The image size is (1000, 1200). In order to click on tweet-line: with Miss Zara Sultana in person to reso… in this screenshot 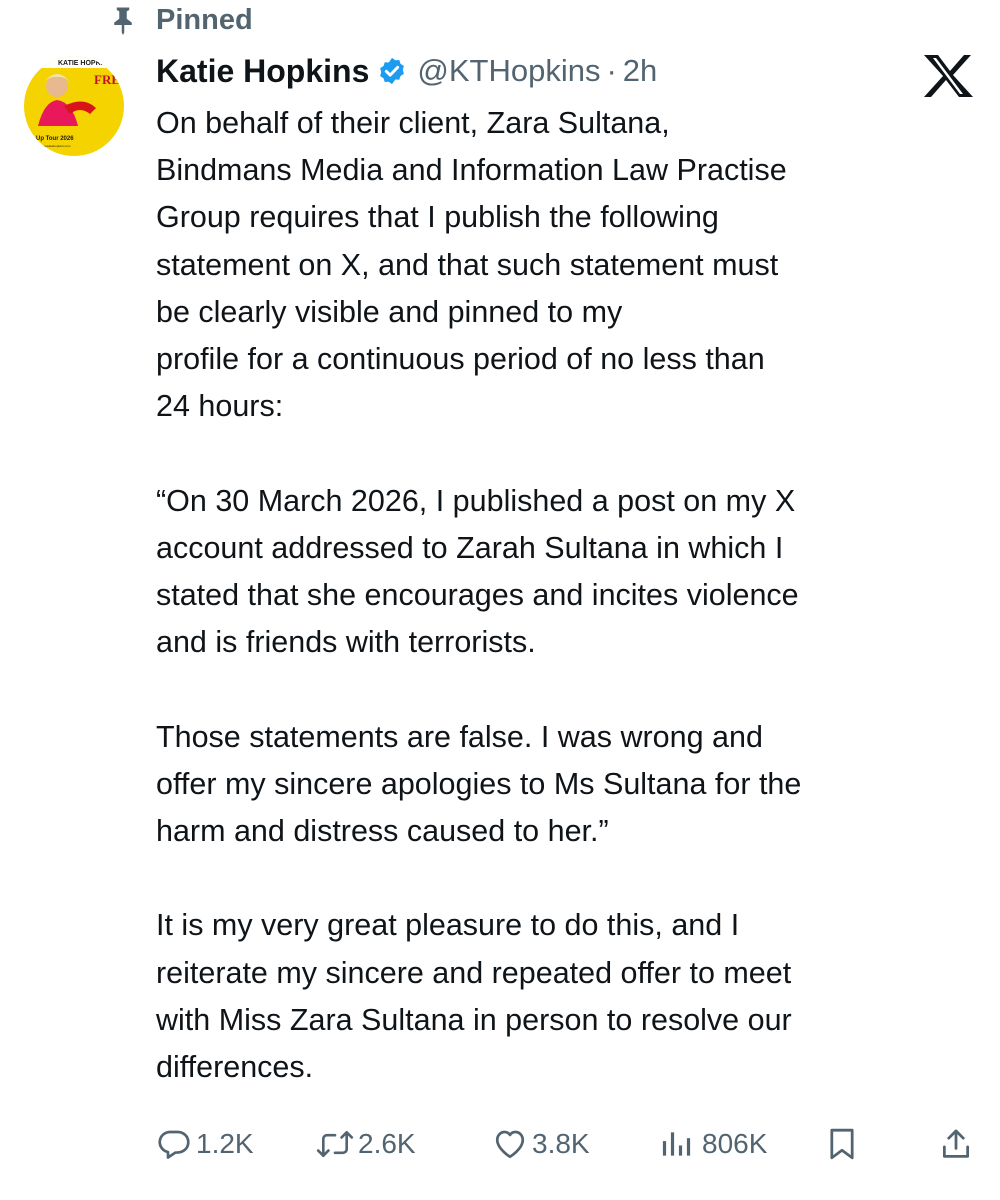, I will do `click(474, 1019)`.